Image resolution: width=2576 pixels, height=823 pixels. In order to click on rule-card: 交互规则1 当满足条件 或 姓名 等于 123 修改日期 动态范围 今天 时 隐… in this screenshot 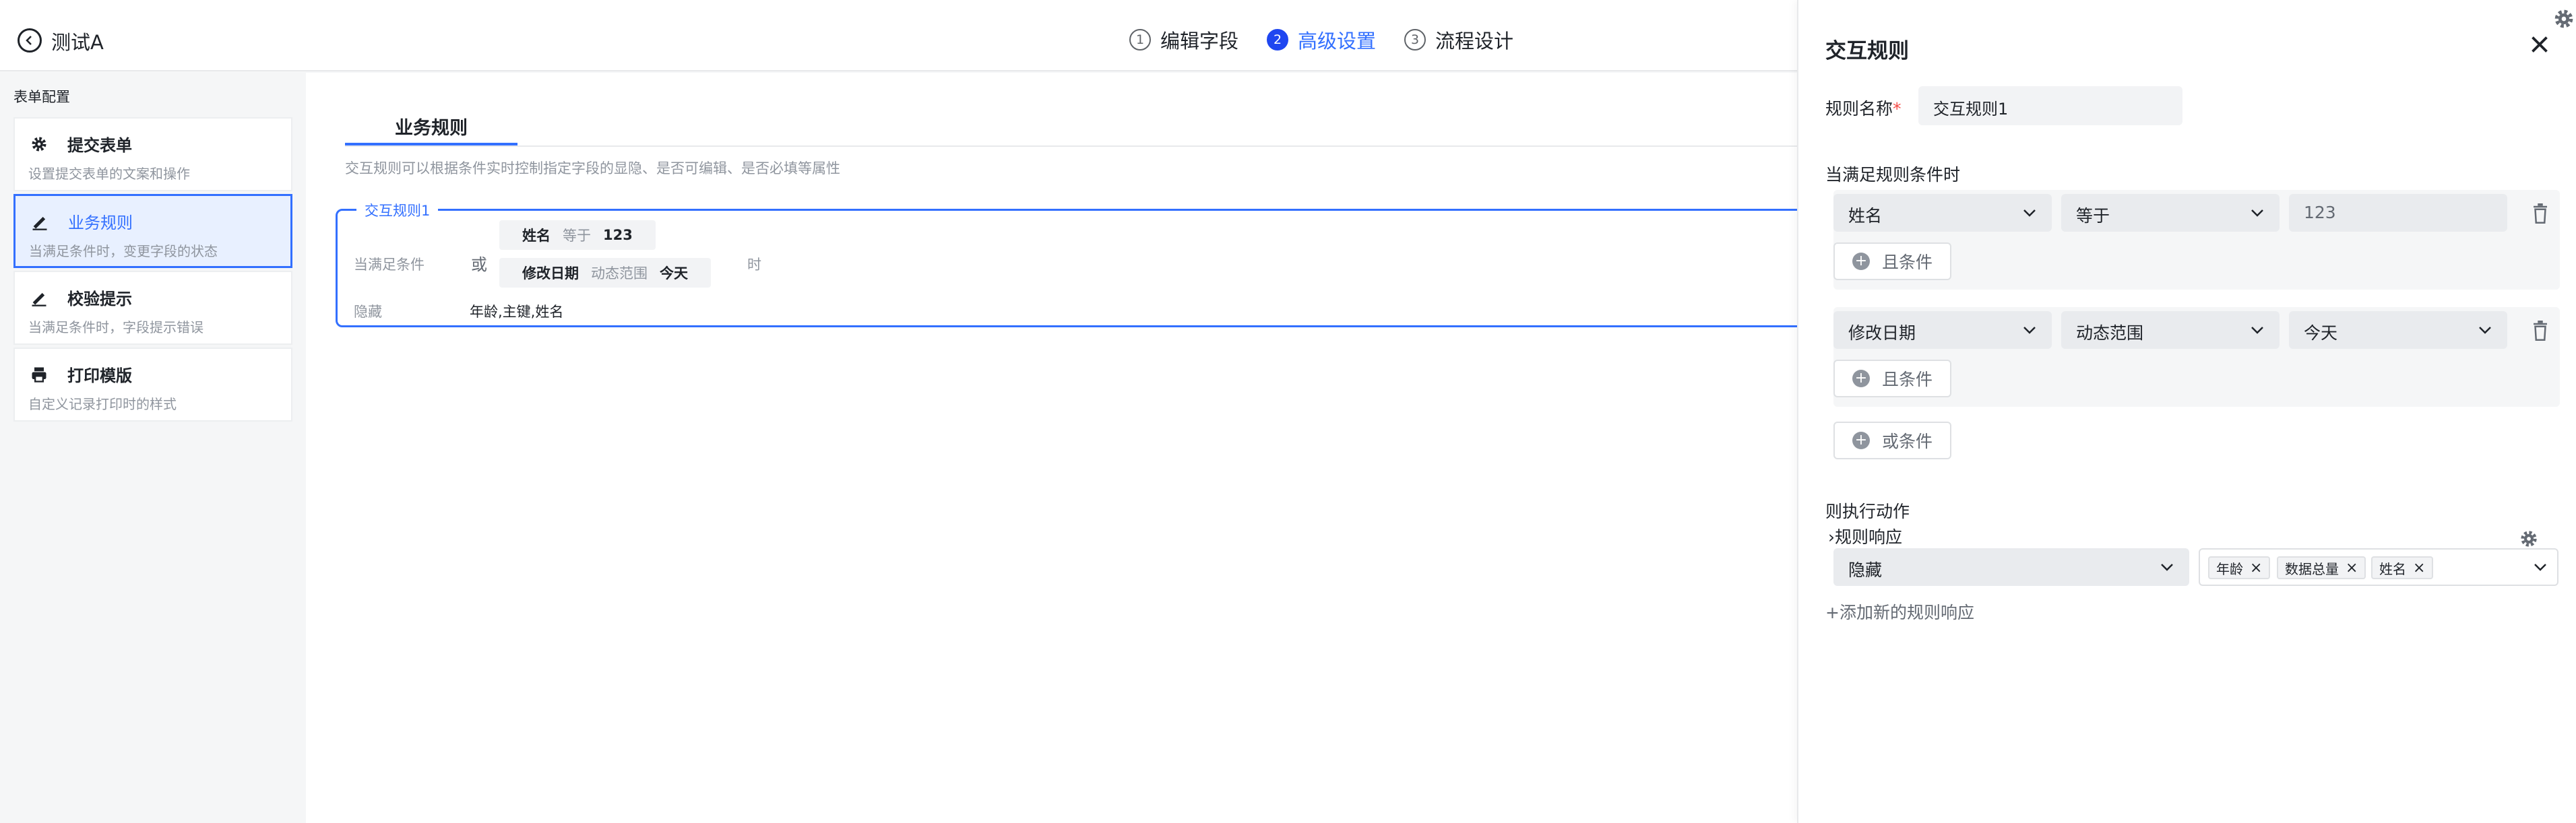, I will do `click(1077, 263)`.